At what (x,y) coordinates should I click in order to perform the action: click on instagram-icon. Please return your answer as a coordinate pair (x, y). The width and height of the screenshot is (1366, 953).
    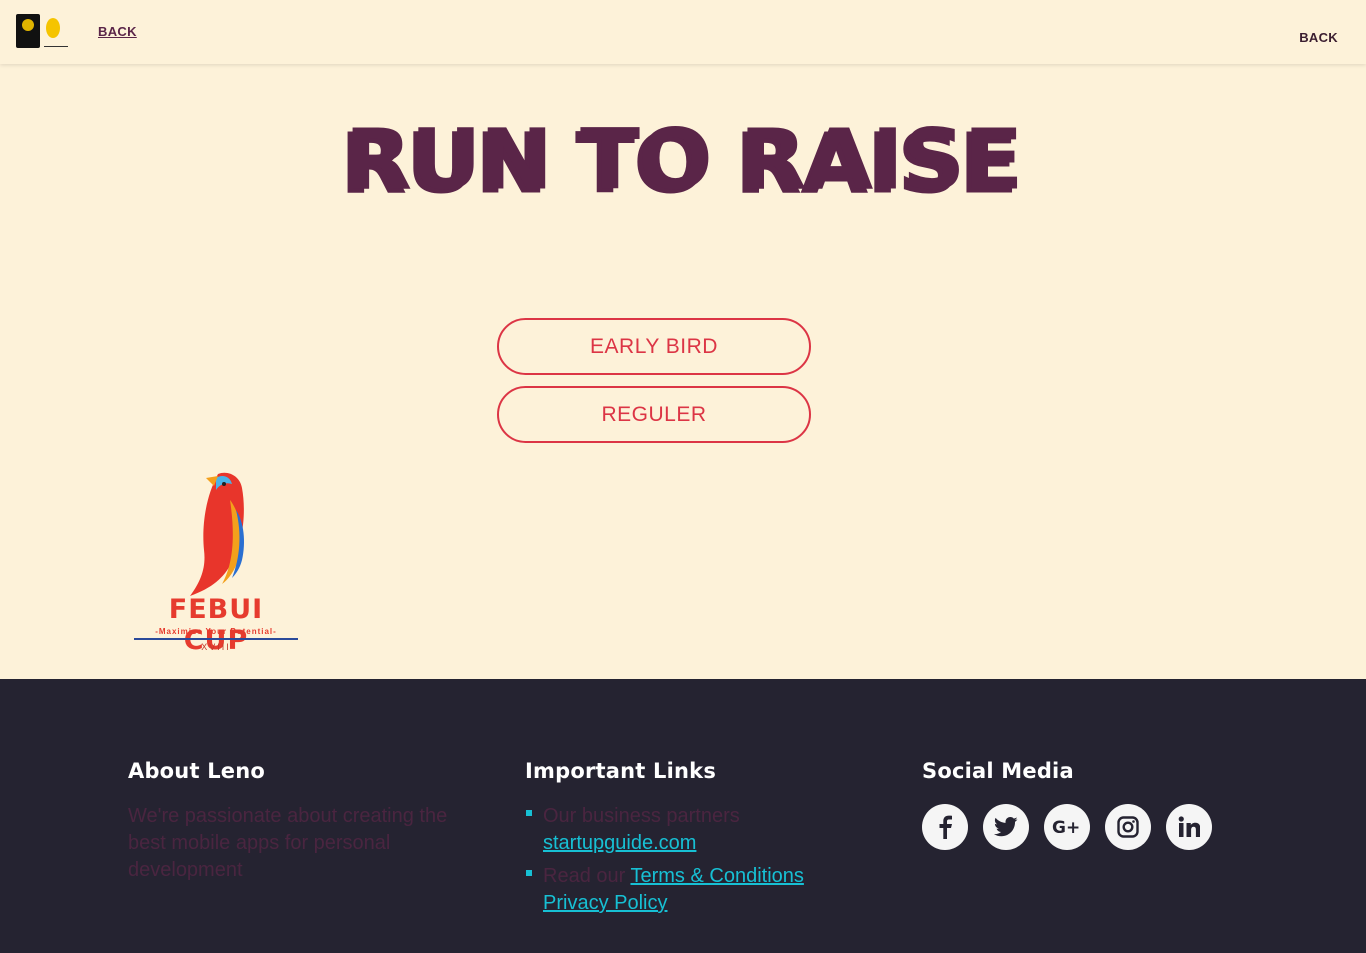
    Looking at the image, I should click on (1128, 827).